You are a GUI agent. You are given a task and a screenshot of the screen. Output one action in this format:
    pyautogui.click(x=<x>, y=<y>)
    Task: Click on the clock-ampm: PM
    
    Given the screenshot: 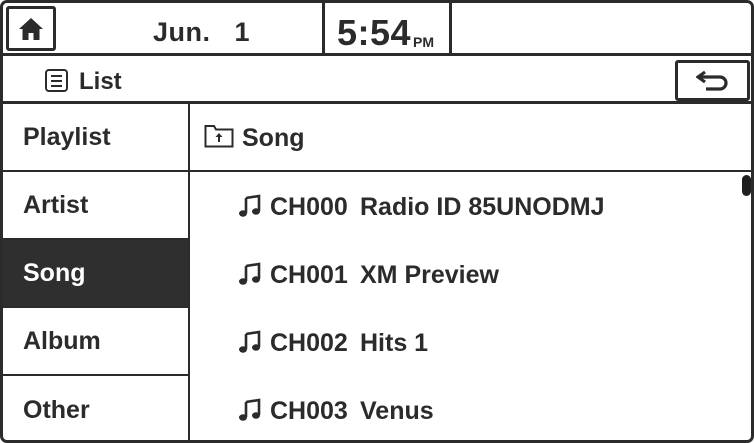 What is the action you would take?
    pyautogui.click(x=423, y=42)
    